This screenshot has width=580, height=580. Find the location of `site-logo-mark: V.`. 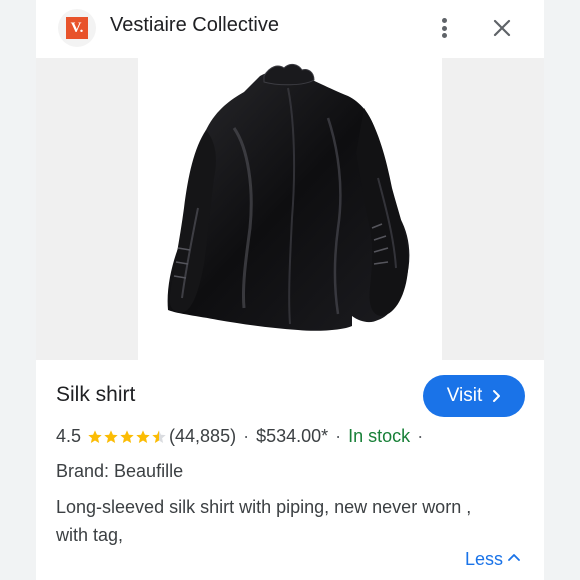

site-logo-mark: V. is located at coordinates (77, 28).